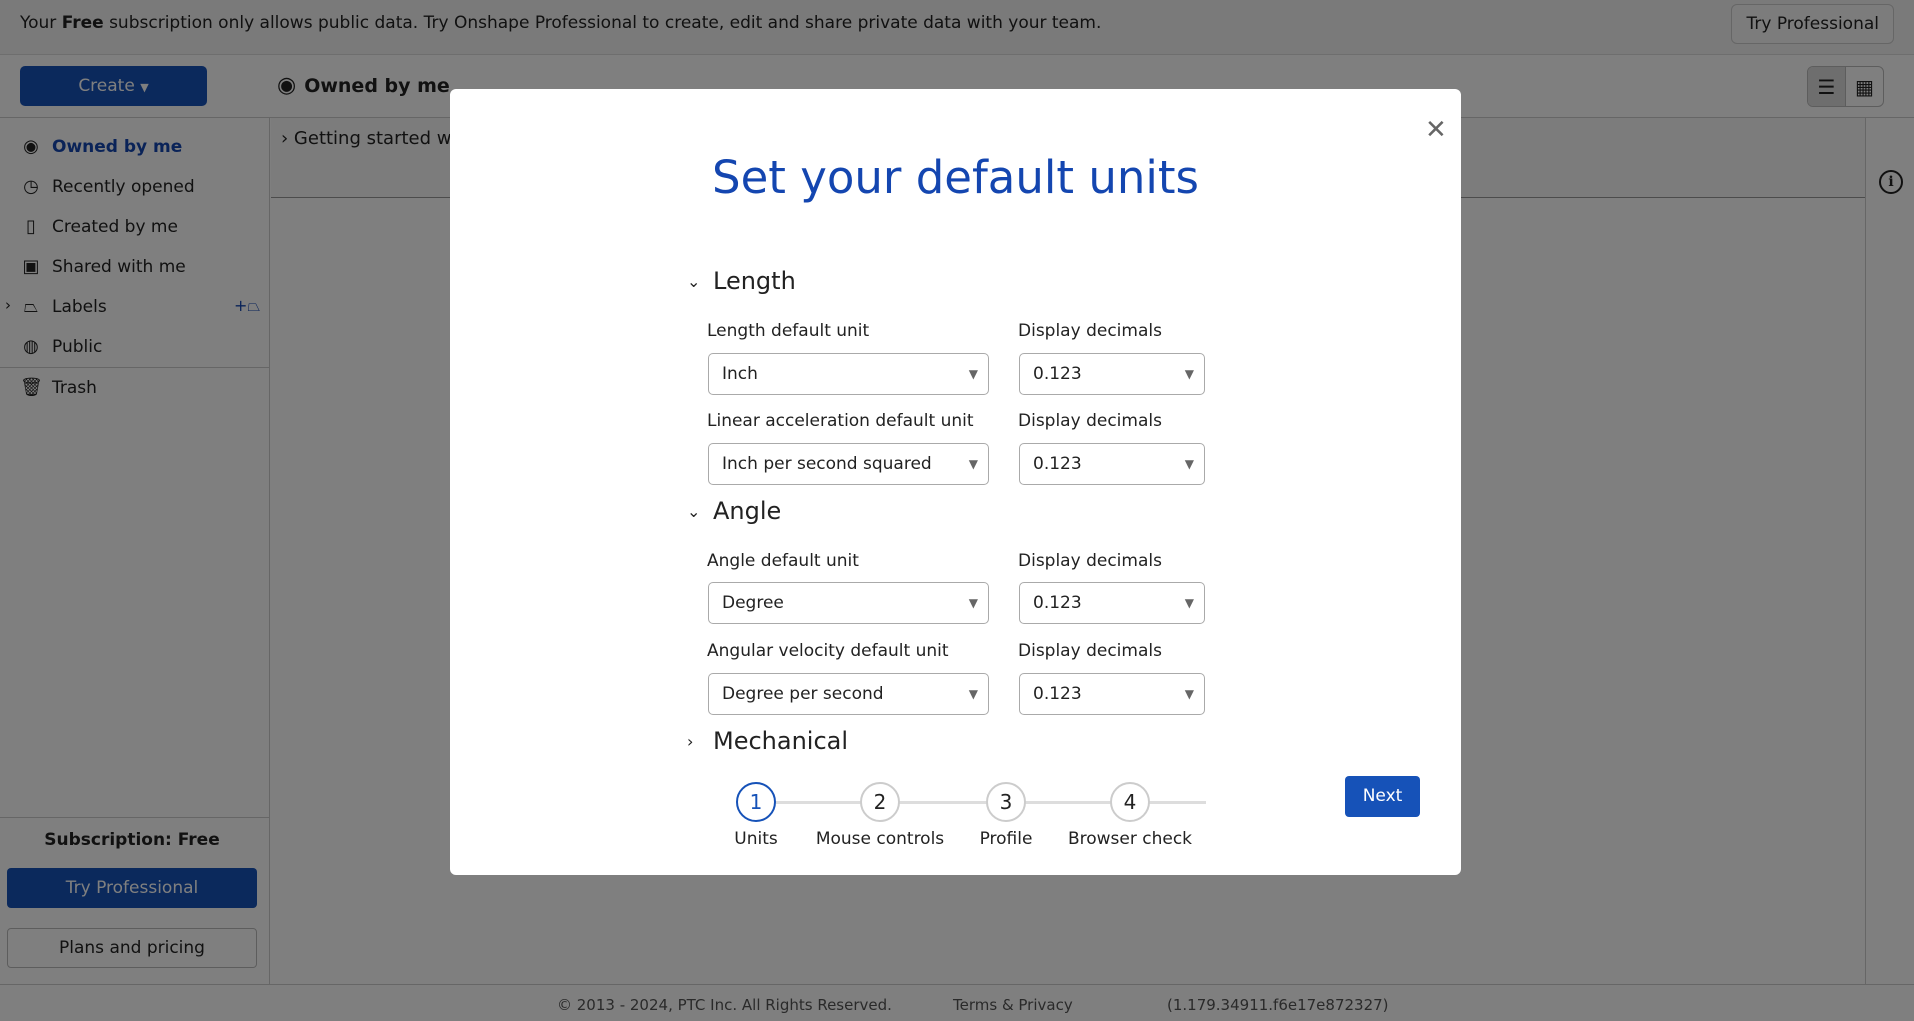  Describe the element at coordinates (740, 374) in the screenshot. I see `select-value: Inch` at that location.